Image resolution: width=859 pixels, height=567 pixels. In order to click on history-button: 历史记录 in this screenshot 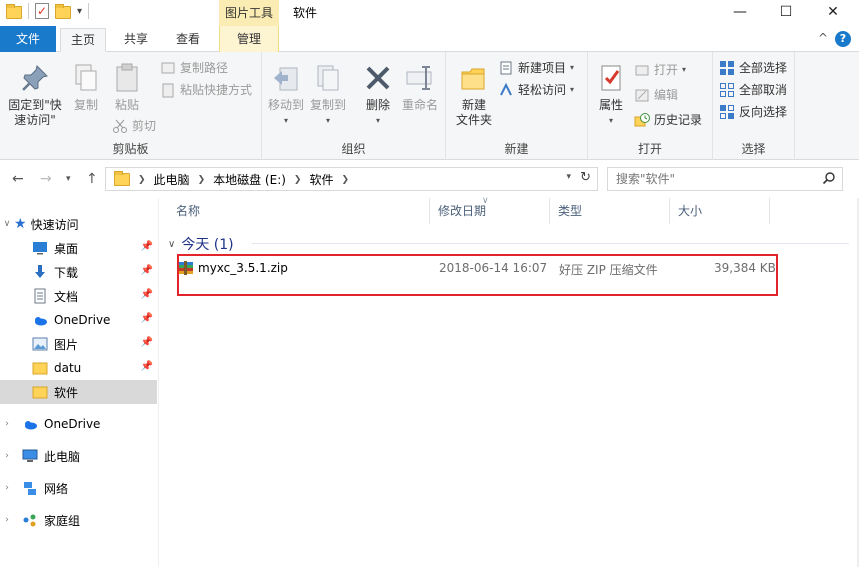, I will do `click(668, 120)`.